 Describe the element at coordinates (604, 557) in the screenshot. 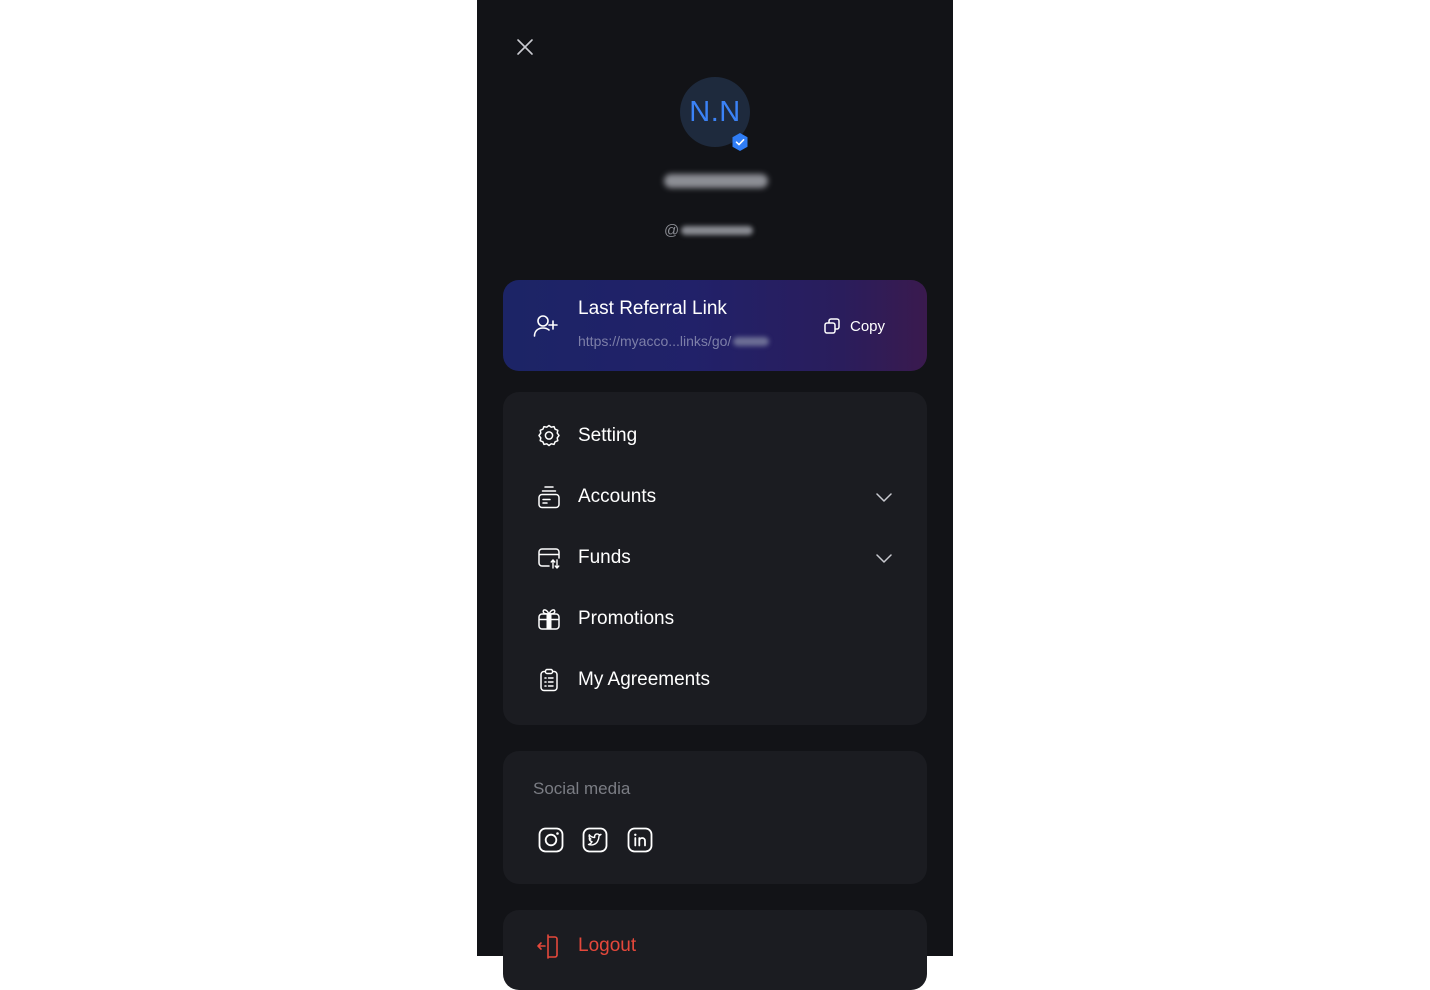

I see `menu-item-label: Funds` at that location.